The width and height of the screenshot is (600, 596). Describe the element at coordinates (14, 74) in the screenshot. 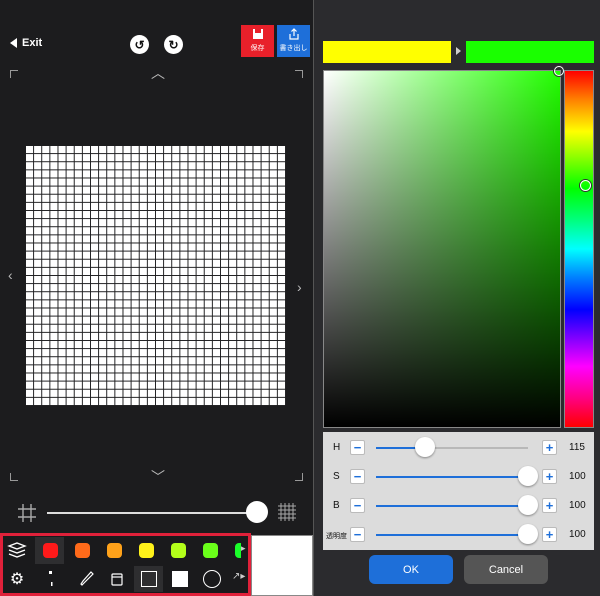

I see `corner-top-left` at that location.